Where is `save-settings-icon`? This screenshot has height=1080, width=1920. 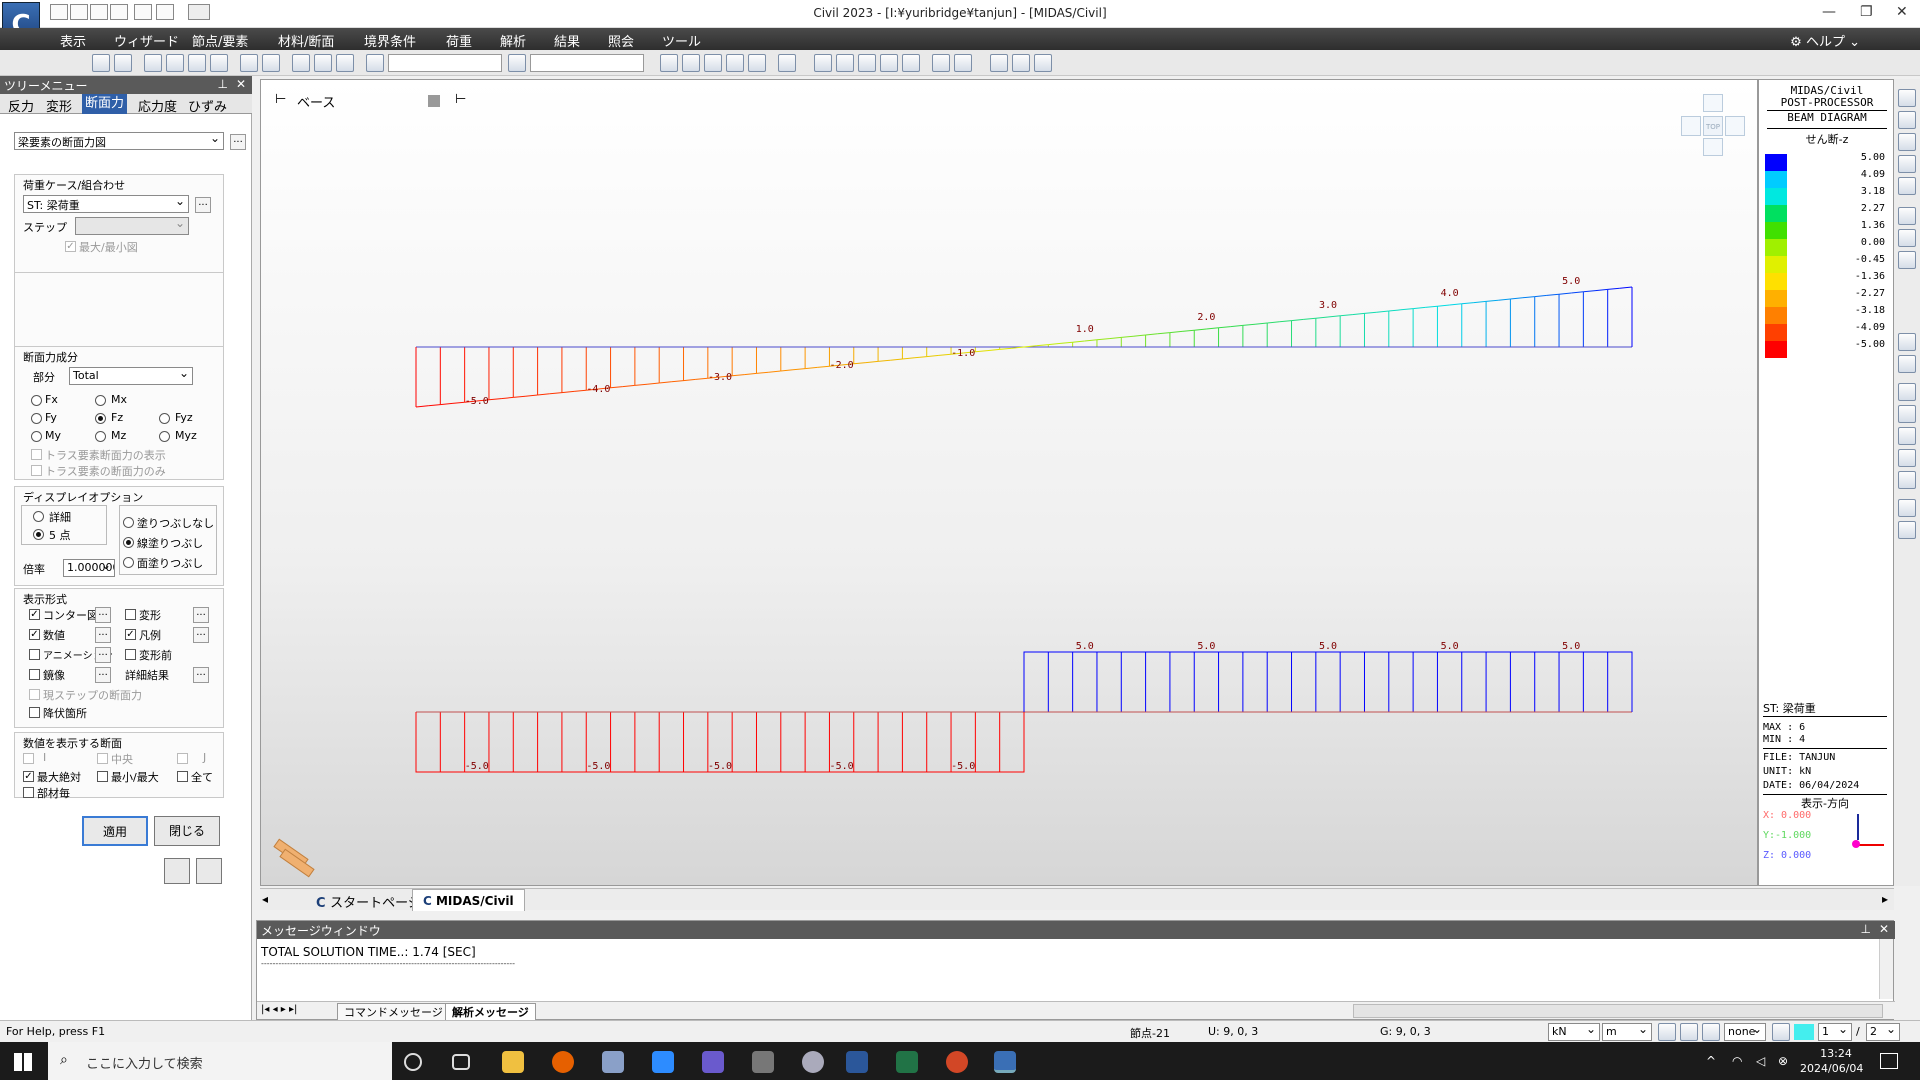 save-settings-icon is located at coordinates (177, 871).